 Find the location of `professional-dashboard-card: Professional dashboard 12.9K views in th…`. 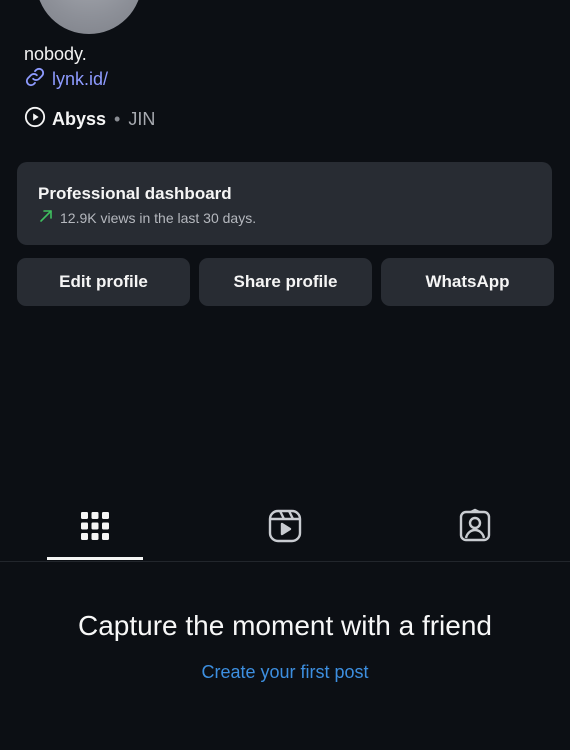

professional-dashboard-card: Professional dashboard 12.9K views in th… is located at coordinates (284, 203).